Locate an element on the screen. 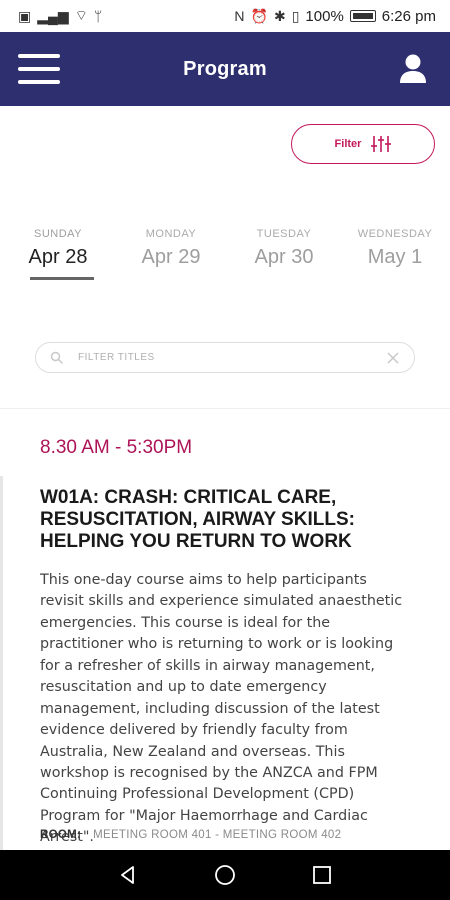 The height and width of the screenshot is (900, 450). app-bar: Program is located at coordinates (225, 69).